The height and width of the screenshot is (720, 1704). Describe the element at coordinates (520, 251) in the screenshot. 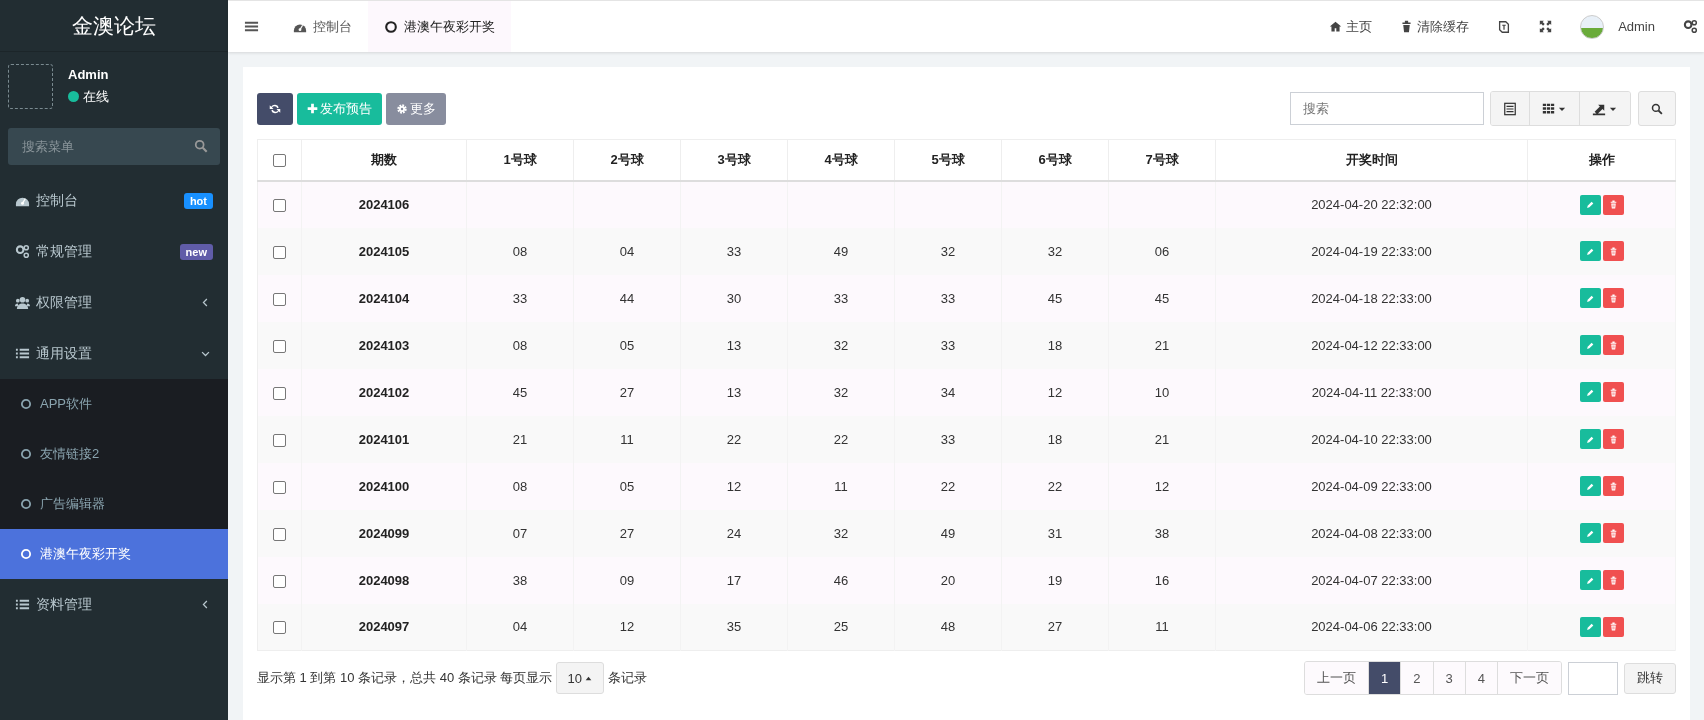

I see `table-cell: 08` at that location.